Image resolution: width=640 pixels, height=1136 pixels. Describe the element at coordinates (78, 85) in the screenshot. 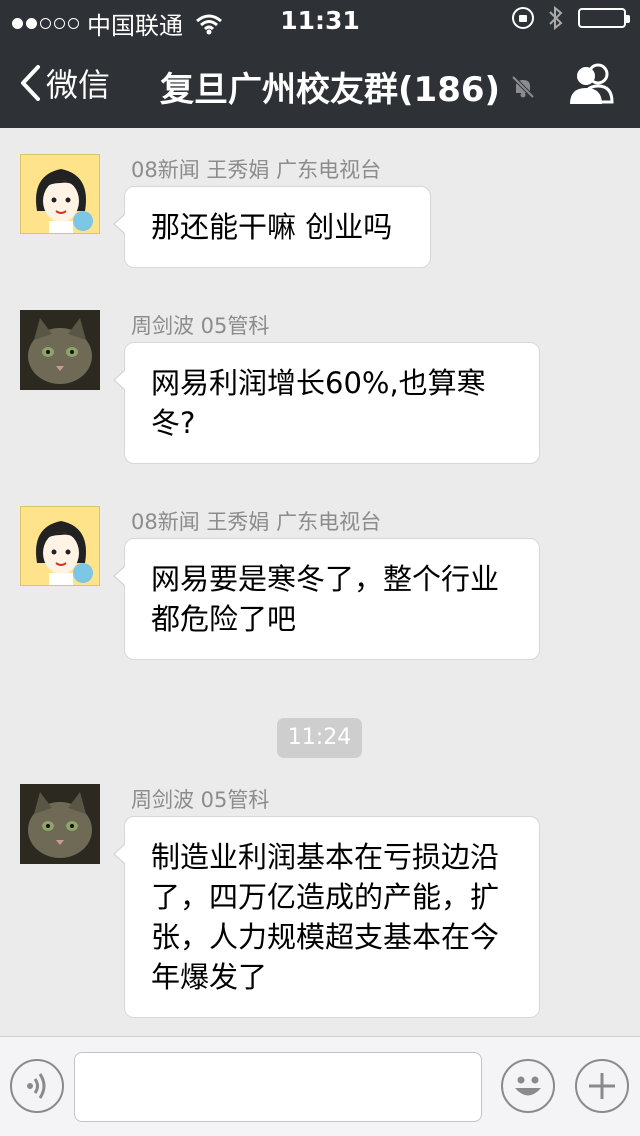

I see `back-label: 微信` at that location.